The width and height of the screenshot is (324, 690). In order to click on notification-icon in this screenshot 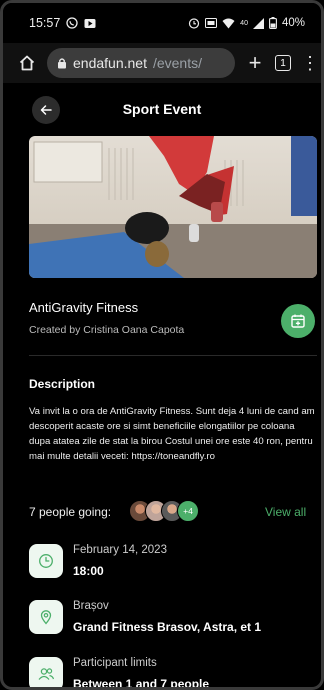, I will do `click(90, 23)`.